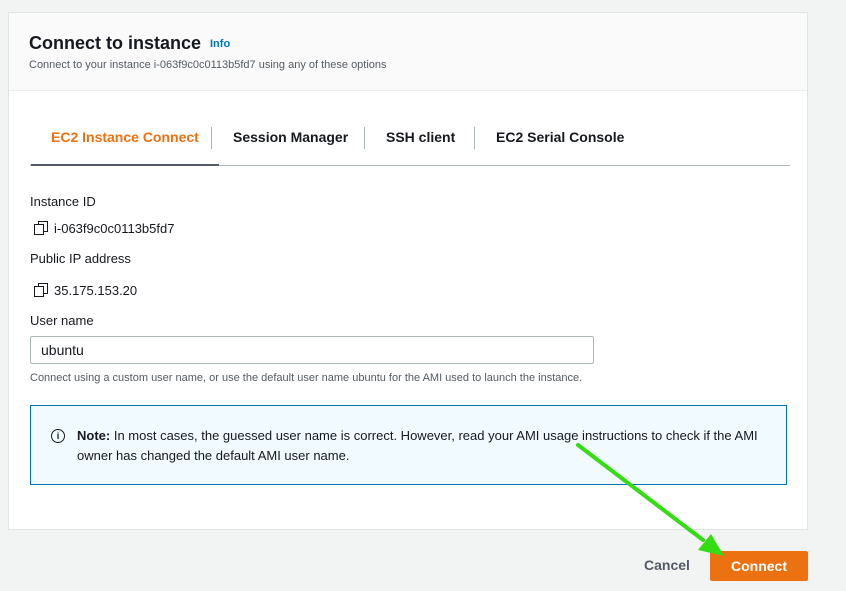  Describe the element at coordinates (115, 43) in the screenshot. I see `page-title: Connect to instance` at that location.